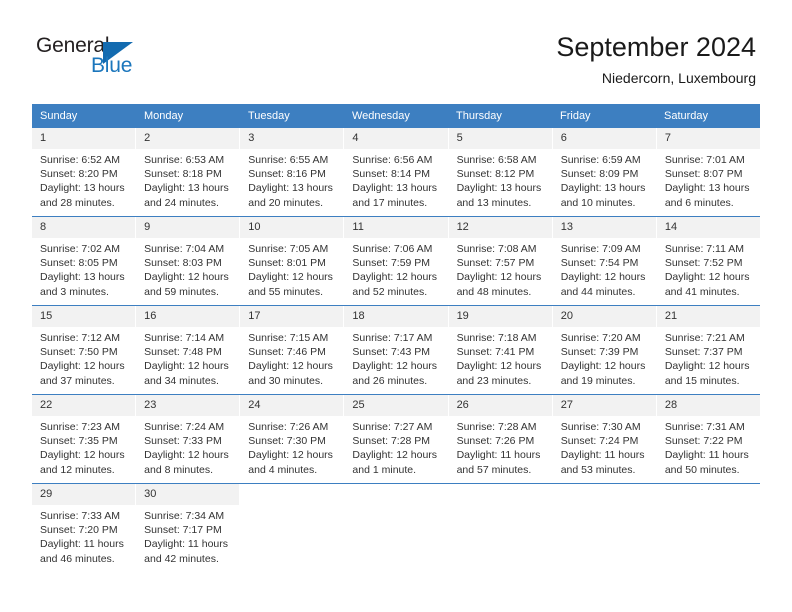  Describe the element at coordinates (390, 380) in the screenshot. I see `daylight-duration-line2: and 26 minutes.` at that location.